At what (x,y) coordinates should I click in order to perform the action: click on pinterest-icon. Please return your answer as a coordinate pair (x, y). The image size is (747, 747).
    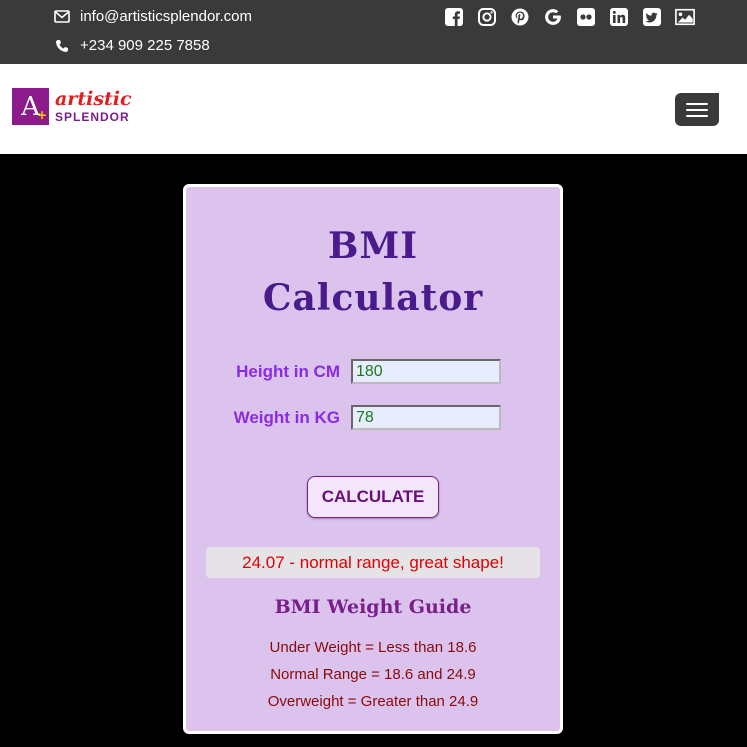
    Looking at the image, I should click on (520, 17).